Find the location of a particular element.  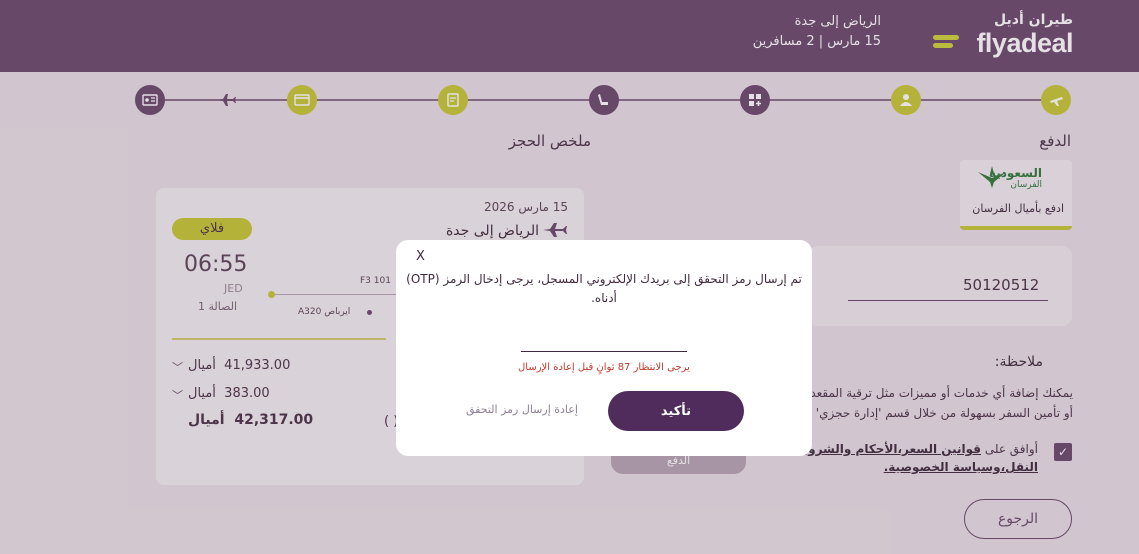

otp-input is located at coordinates (604, 342).